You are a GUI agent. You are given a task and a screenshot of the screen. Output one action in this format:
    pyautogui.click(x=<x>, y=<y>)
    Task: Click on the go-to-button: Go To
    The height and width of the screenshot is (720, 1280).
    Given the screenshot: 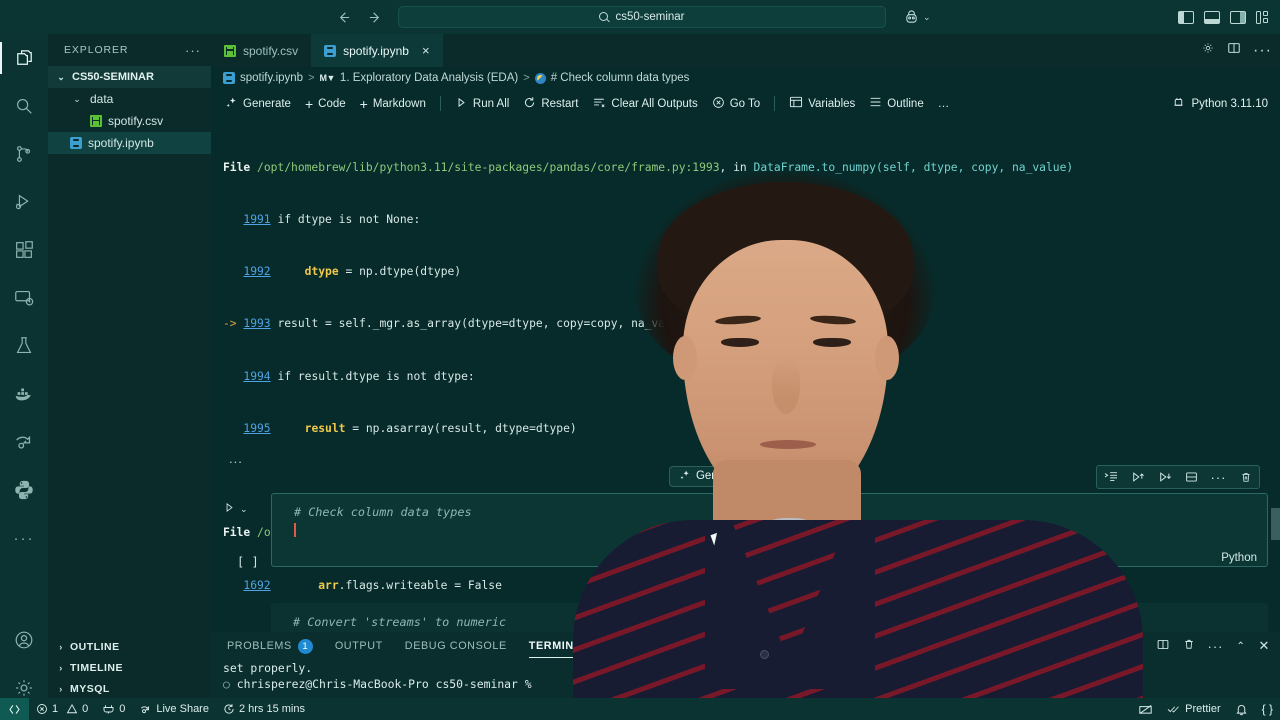 What is the action you would take?
    pyautogui.click(x=736, y=104)
    